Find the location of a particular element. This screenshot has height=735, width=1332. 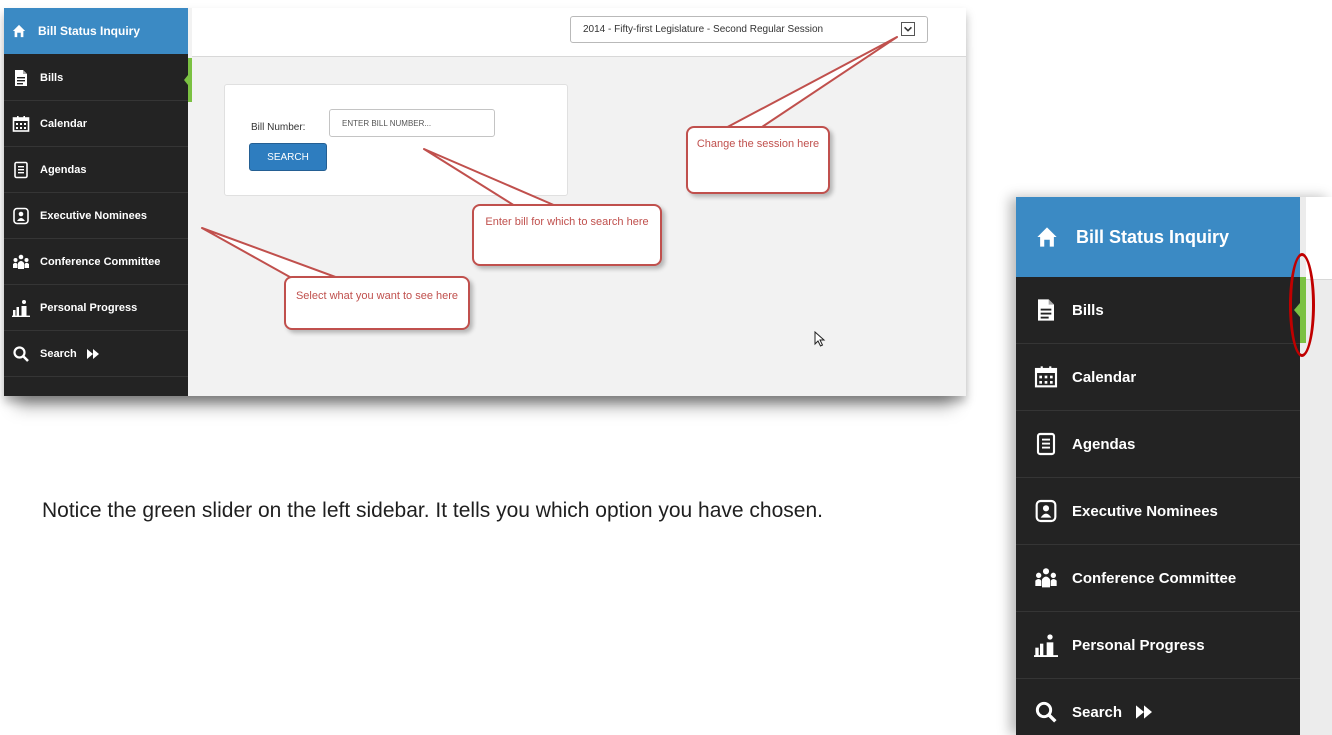

sidebar-header-home: Bill Status Inquiry is located at coordinates (1158, 237).